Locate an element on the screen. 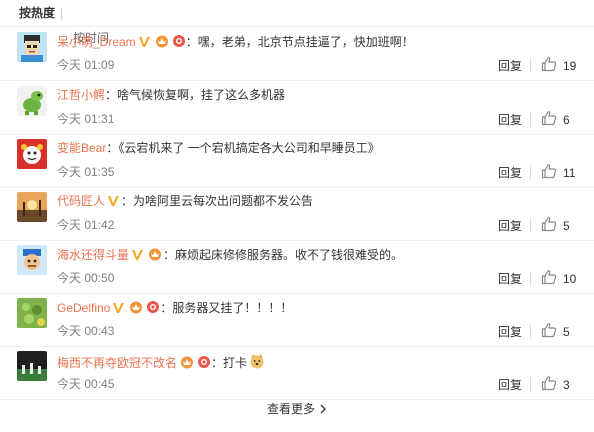 The width and height of the screenshot is (594, 432). comment-item: 梅西不再夺欧冠不改名 ：打卡 今天 00:45 回复 3 is located at coordinates (297, 373).